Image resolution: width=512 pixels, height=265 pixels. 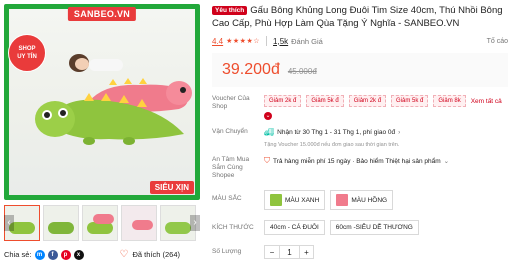 What do you see at coordinates (369, 200) in the screenshot?
I see `color-option-label: MÀU HỒNG` at bounding box center [369, 200].